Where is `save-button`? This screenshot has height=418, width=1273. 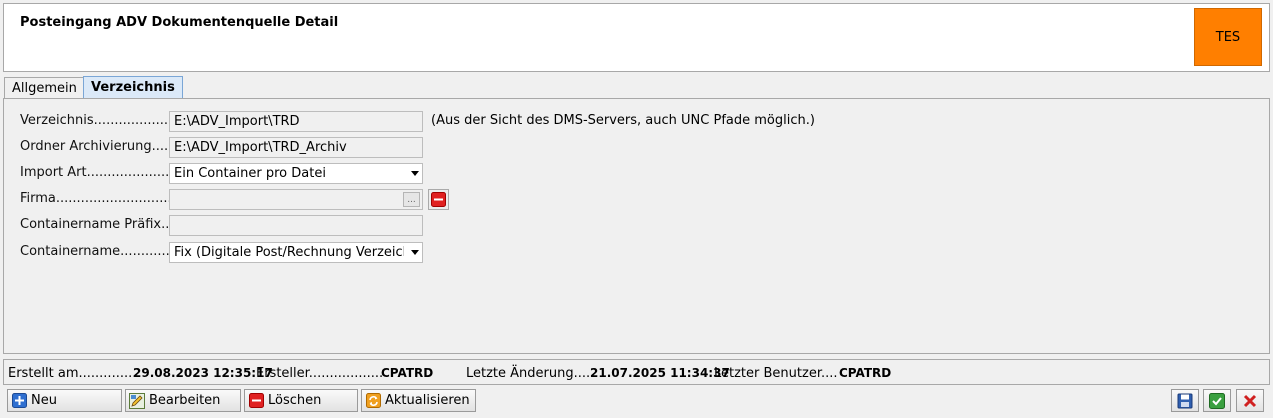 save-button is located at coordinates (1185, 400).